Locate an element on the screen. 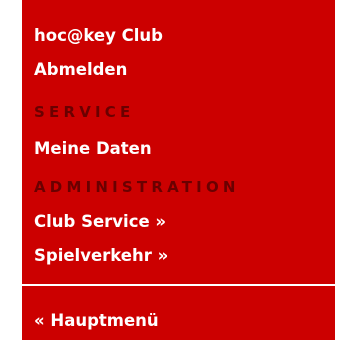 The height and width of the screenshot is (340, 357). administration-section-heading: ADMINISTRATION is located at coordinates (137, 187).